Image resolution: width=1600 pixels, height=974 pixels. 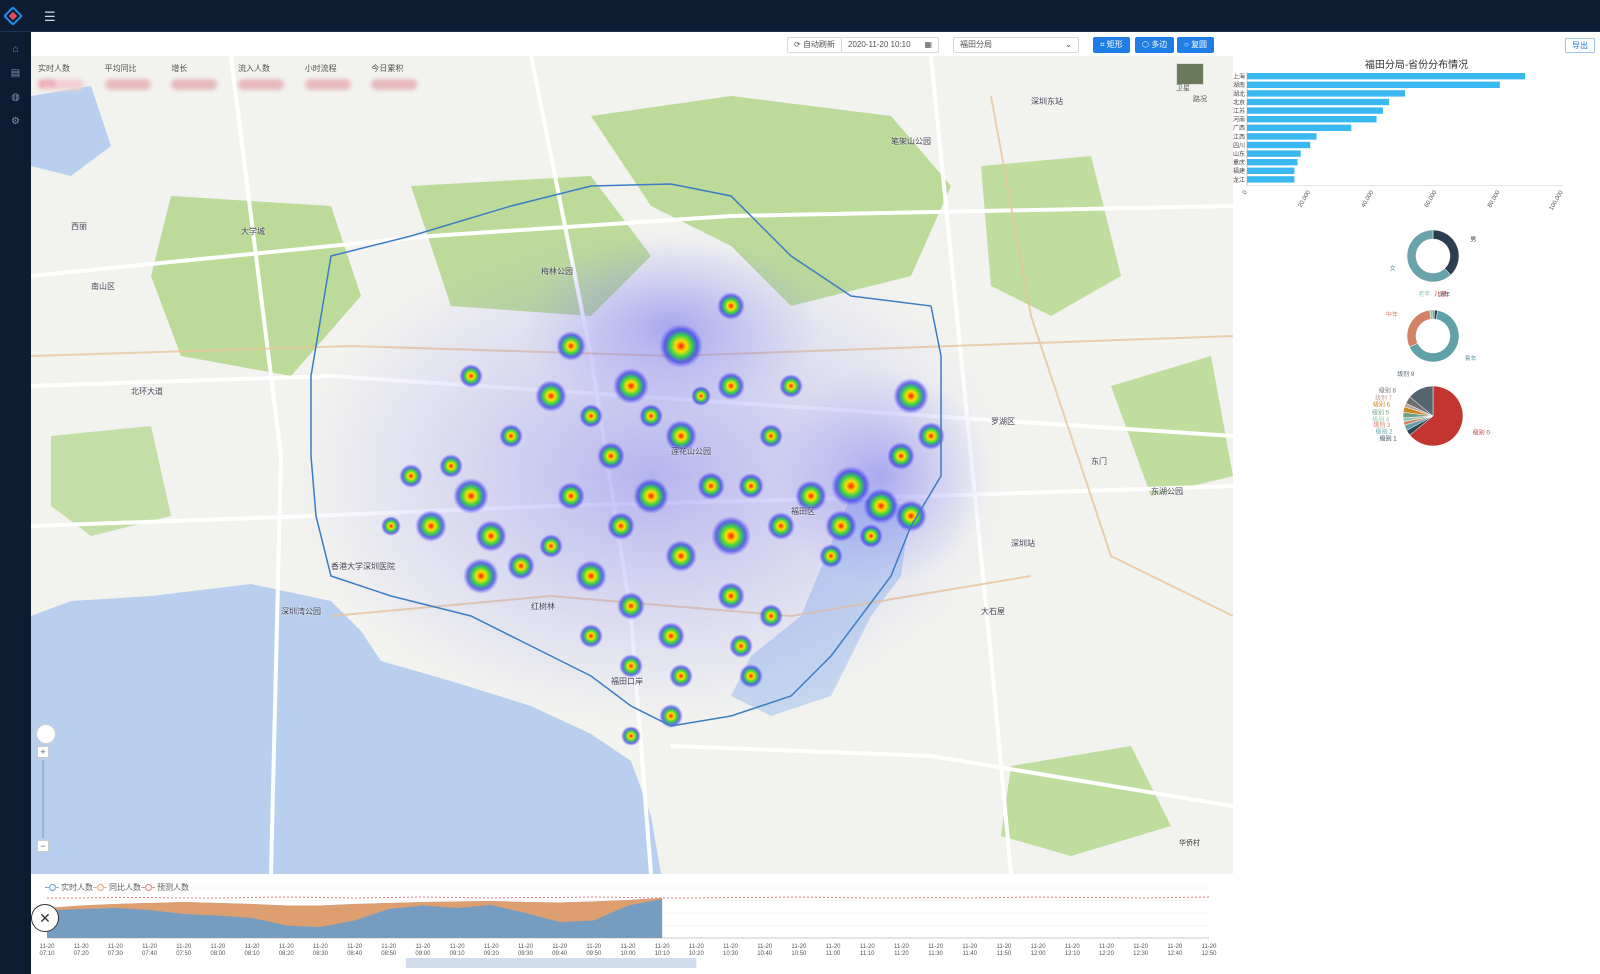 What do you see at coordinates (1107, 954) in the screenshot?
I see `timeline-tick-time: 12:20` at bounding box center [1107, 954].